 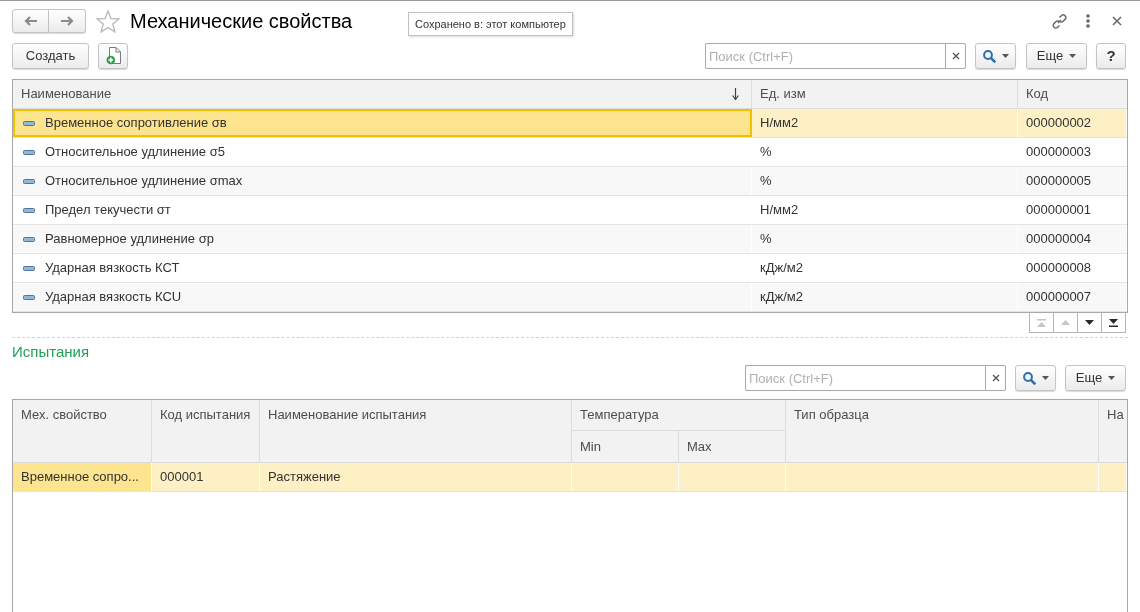 I want to click on table-cell: Растяжение, so click(x=416, y=477).